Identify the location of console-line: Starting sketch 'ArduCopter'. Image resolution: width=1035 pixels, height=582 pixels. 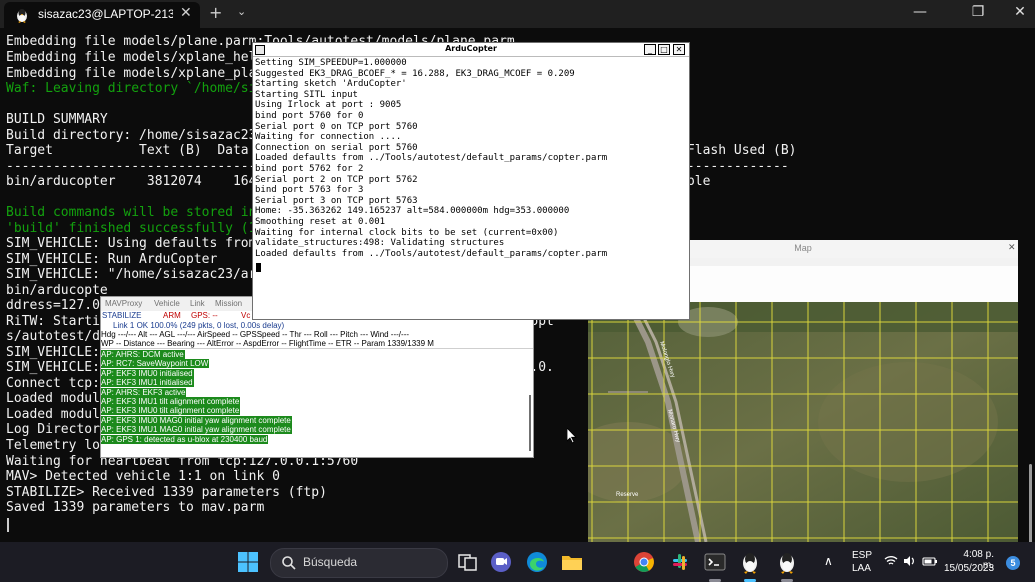
(331, 84).